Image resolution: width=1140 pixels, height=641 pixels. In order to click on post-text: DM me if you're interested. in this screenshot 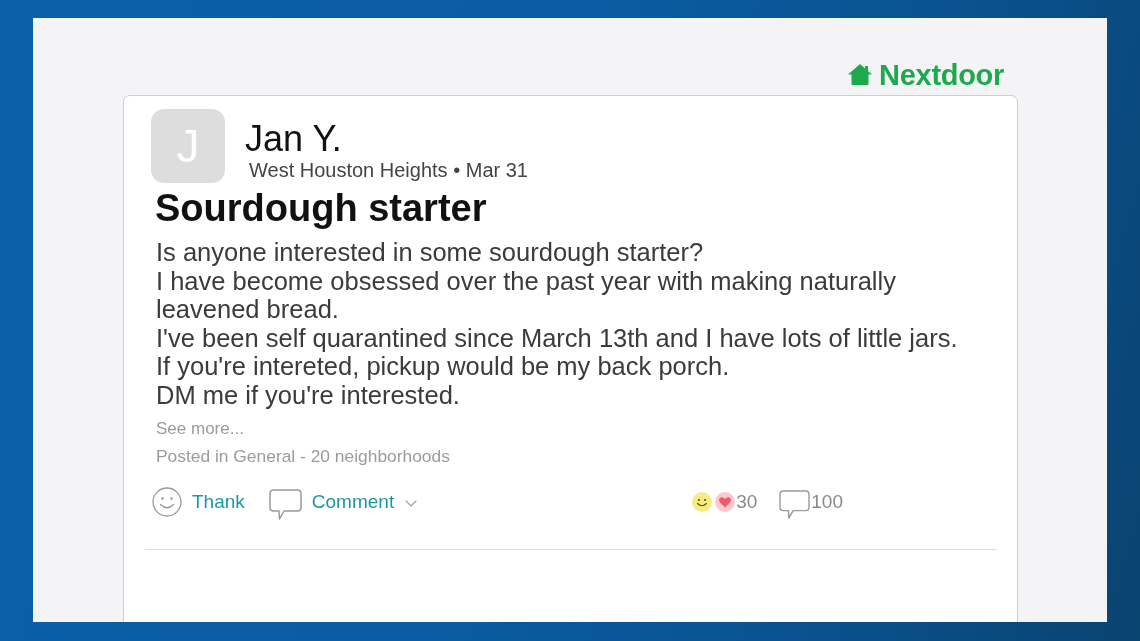, I will do `click(308, 395)`.